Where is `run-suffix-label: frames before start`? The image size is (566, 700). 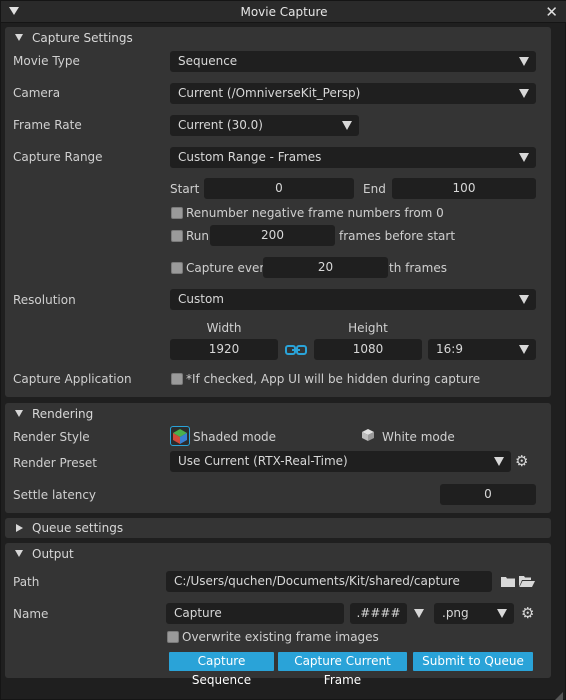
run-suffix-label: frames before start is located at coordinates (397, 236).